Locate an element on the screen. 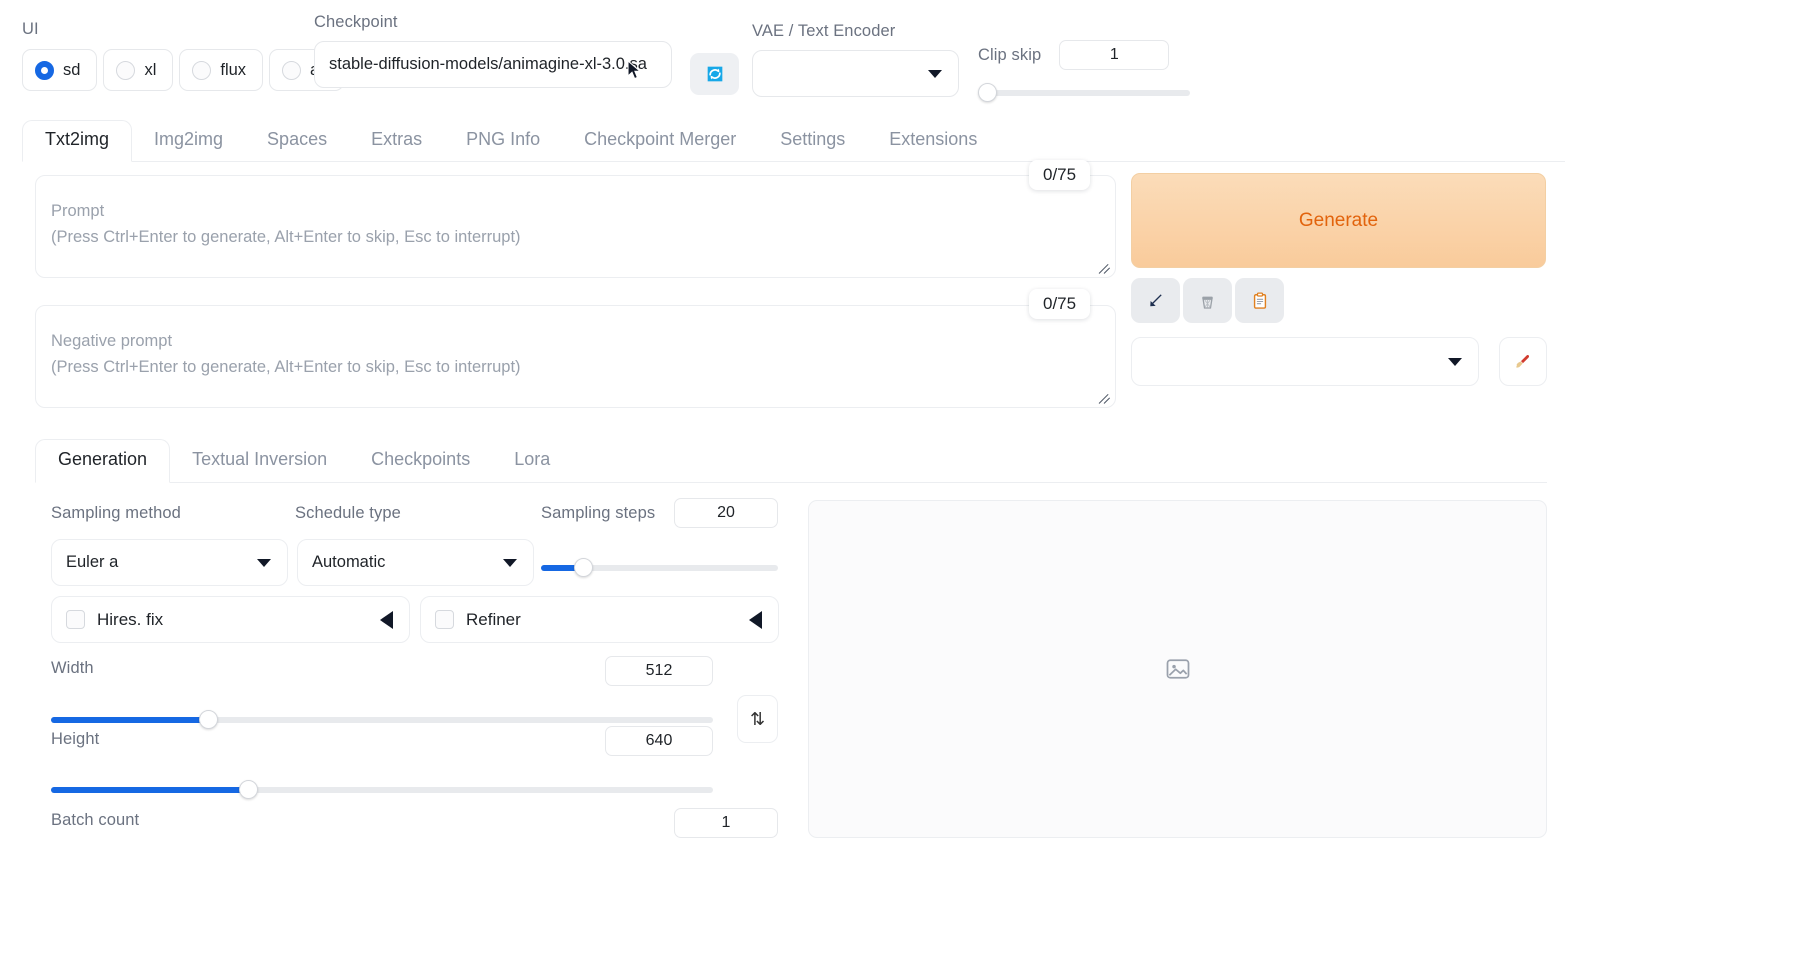  ui-filter-group: UI sd xl flux all is located at coordinates (183, 55).